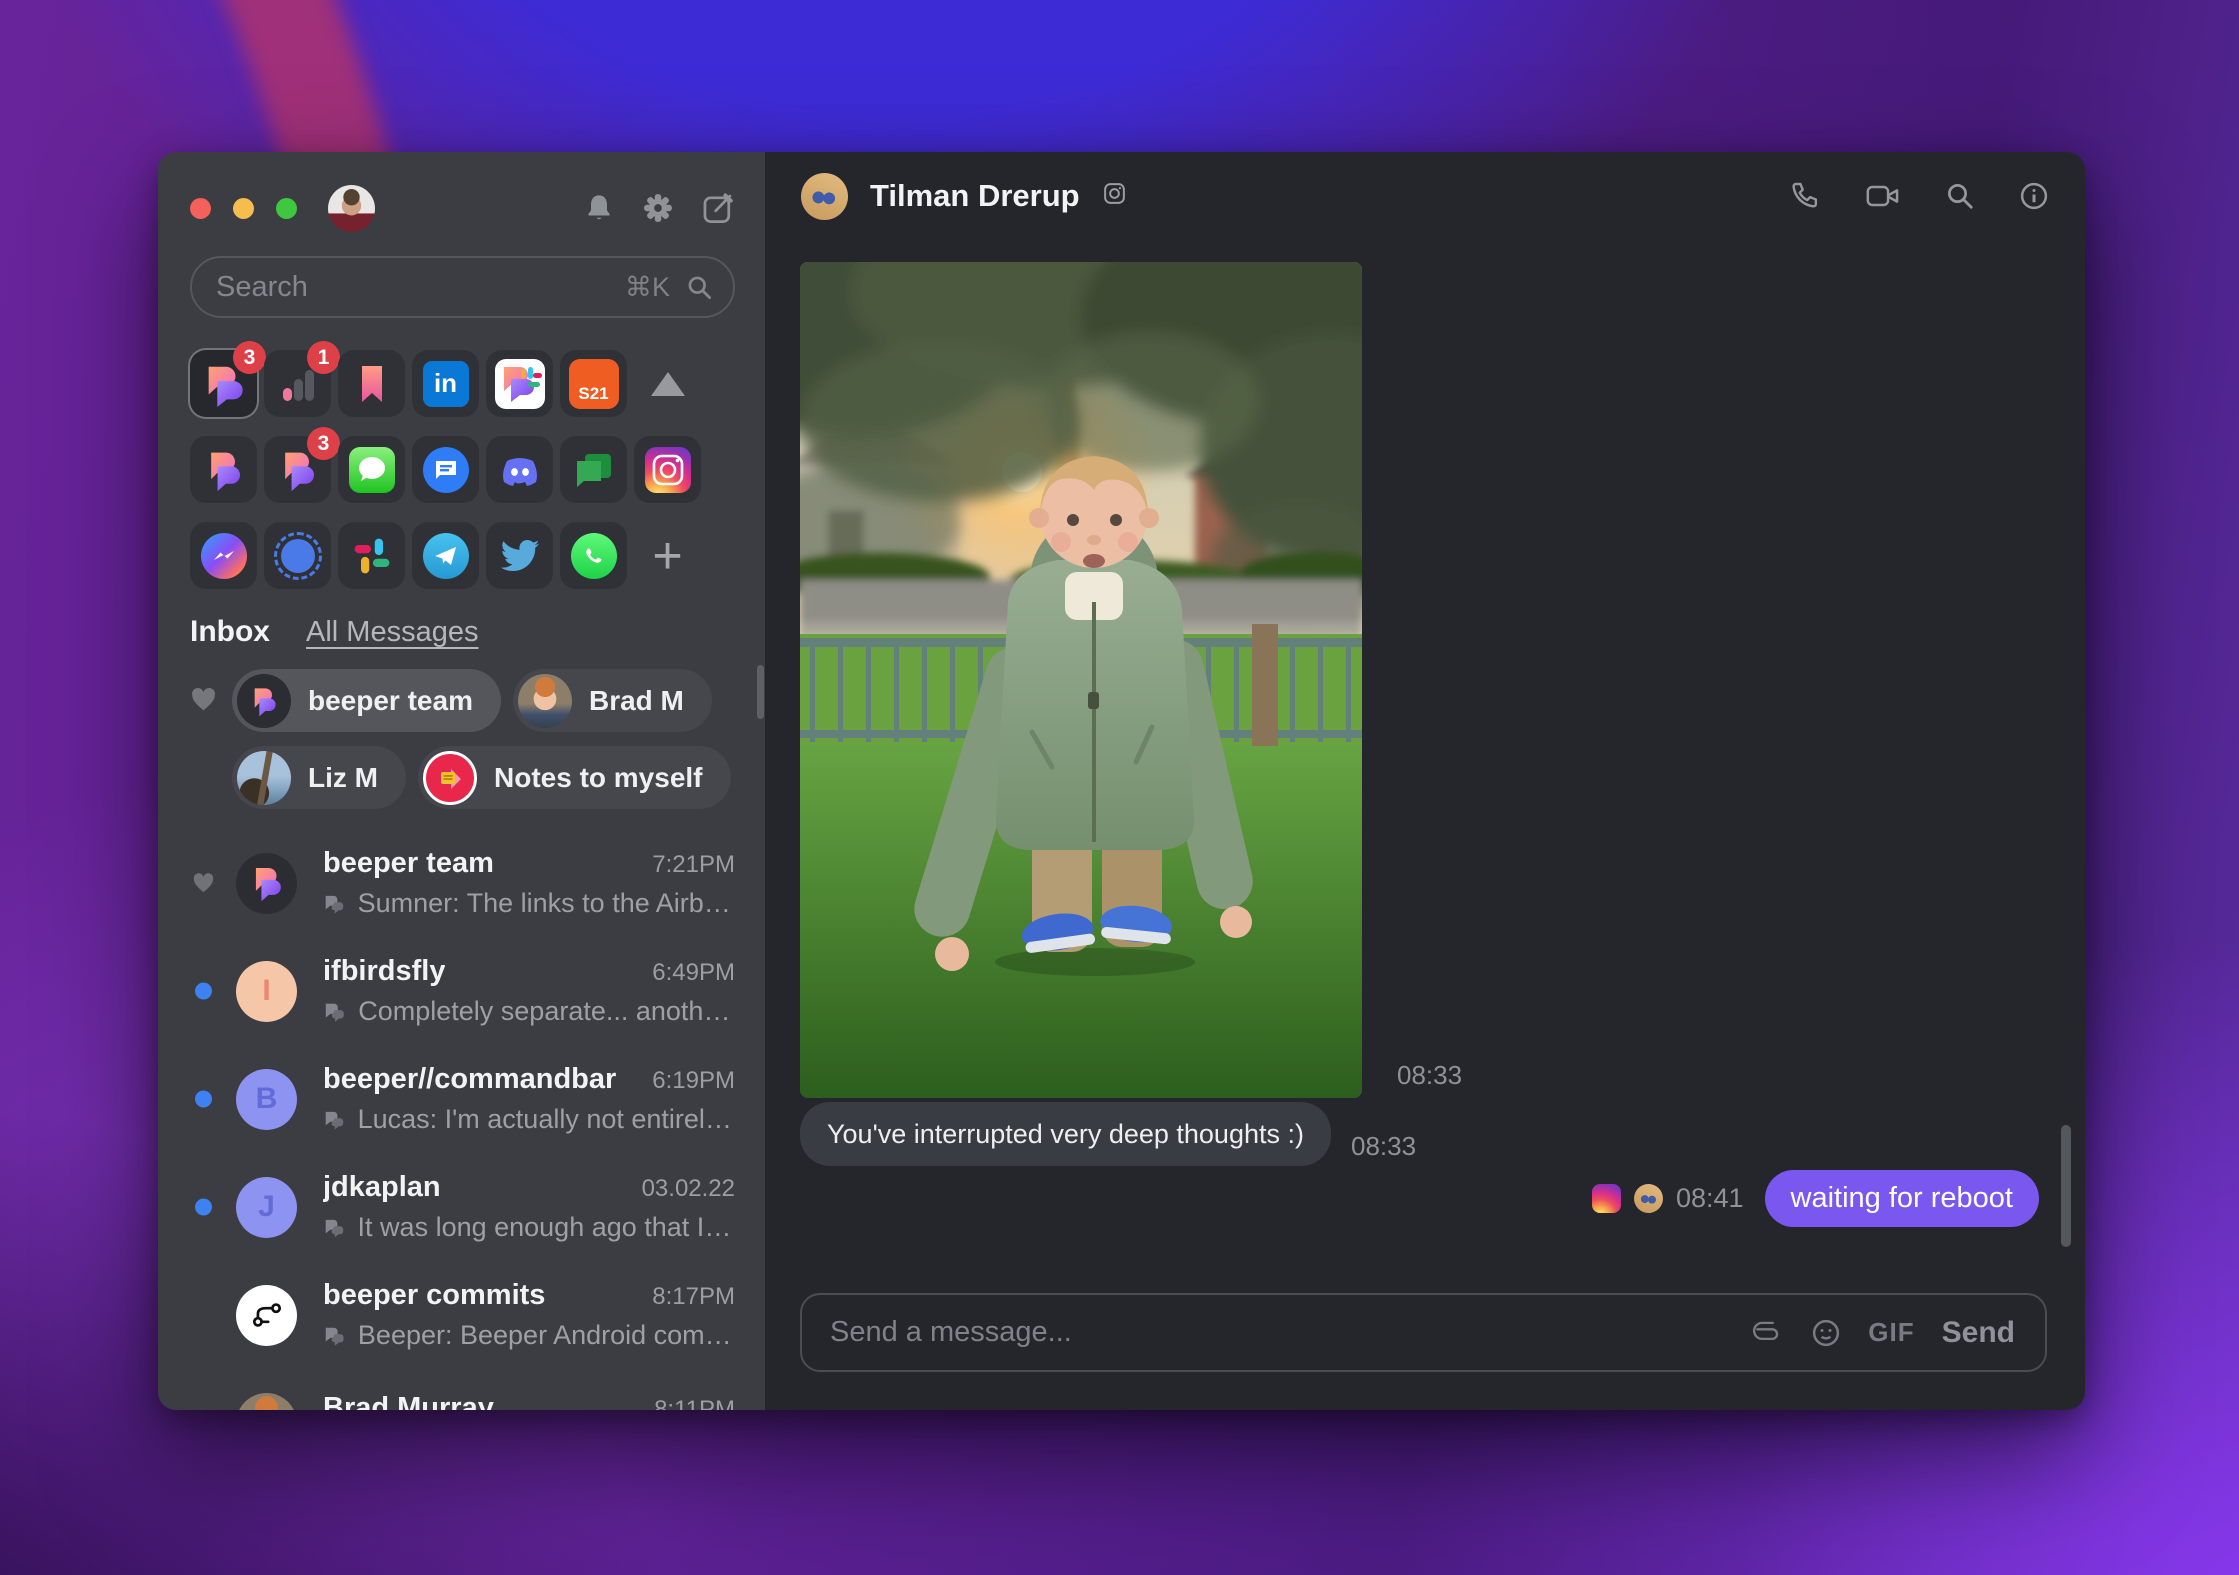 The image size is (2239, 1575). I want to click on favorite-notes-to-myself: Notes to myself, so click(574, 777).